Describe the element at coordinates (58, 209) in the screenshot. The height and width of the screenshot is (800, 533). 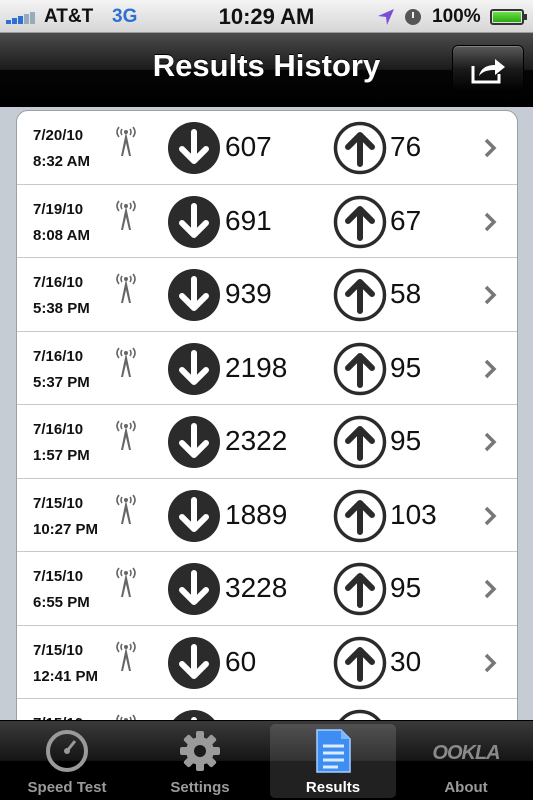
I see `result-date: 7/19/10` at that location.